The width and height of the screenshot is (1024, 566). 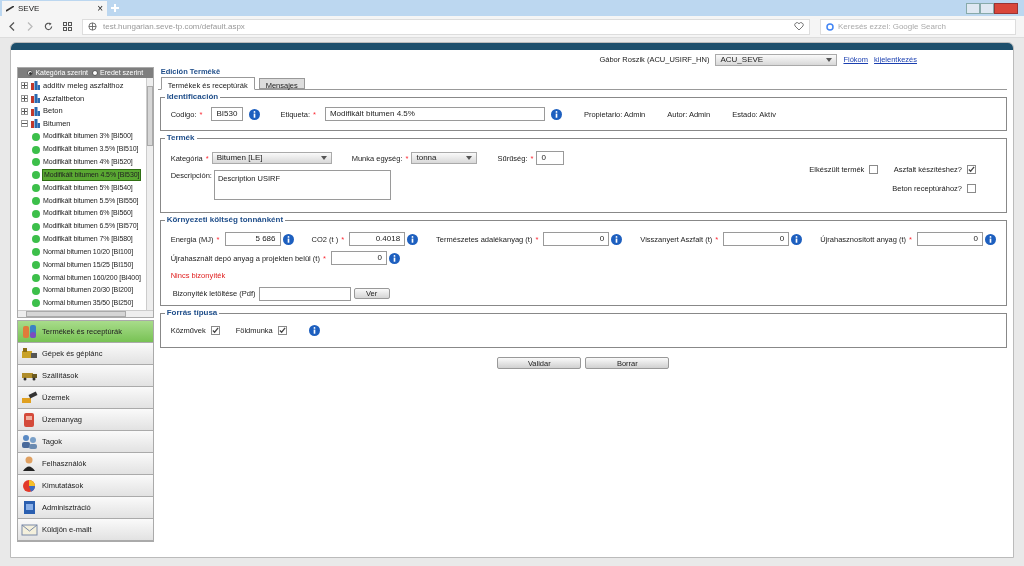 I want to click on chart-icon, so click(x=29, y=485).